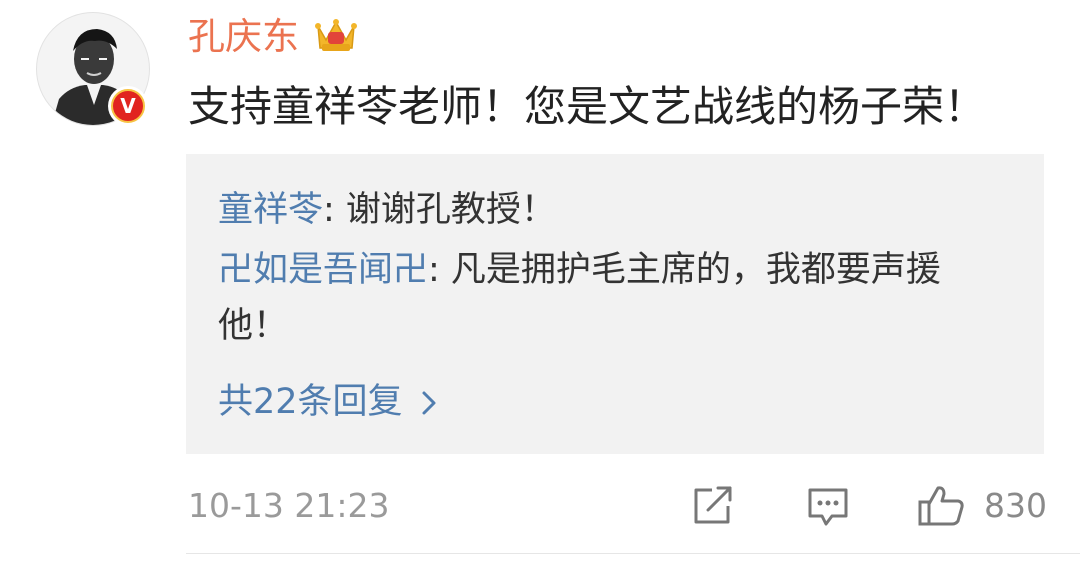 This screenshot has height=574, width=1080. Describe the element at coordinates (336, 34) in the screenshot. I see `crown-icon` at that location.